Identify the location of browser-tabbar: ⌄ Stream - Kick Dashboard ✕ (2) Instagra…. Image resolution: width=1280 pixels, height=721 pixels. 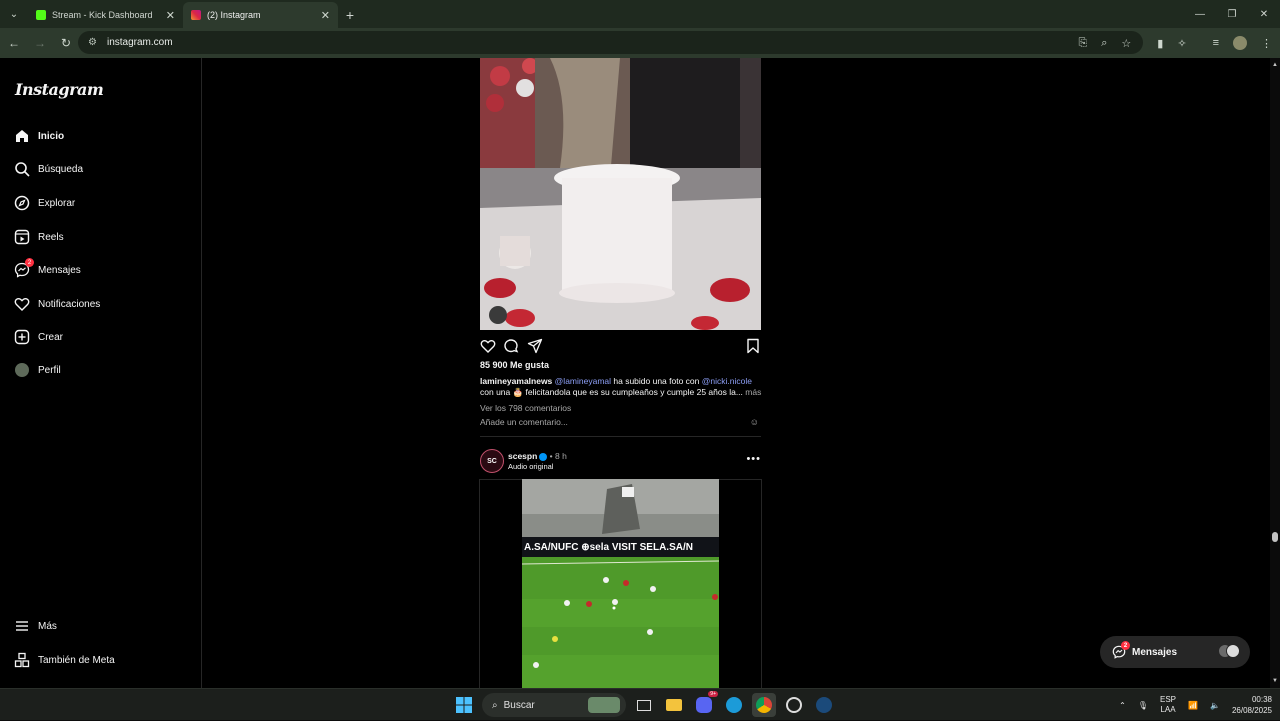
(640, 14).